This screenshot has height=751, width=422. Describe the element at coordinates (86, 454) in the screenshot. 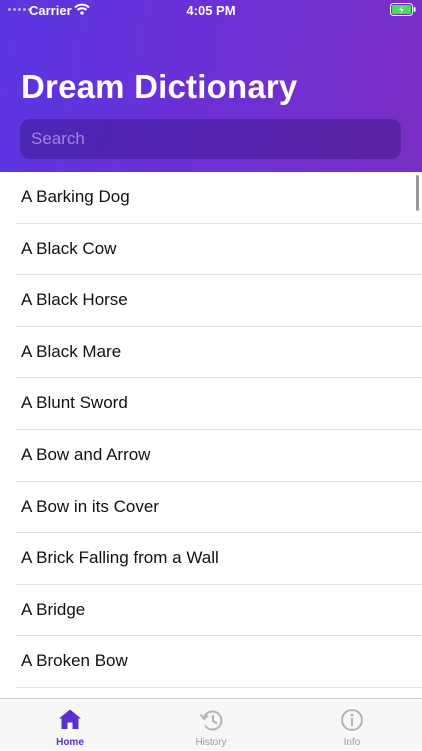

I see `list-item-label: A Bow and Arrow` at that location.